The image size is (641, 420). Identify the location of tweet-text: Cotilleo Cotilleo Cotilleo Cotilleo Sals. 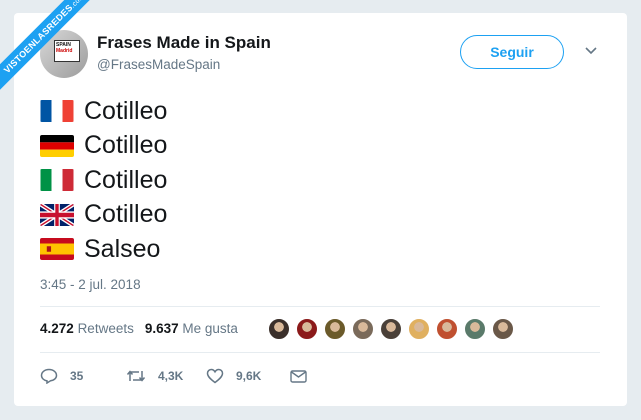
(103, 180).